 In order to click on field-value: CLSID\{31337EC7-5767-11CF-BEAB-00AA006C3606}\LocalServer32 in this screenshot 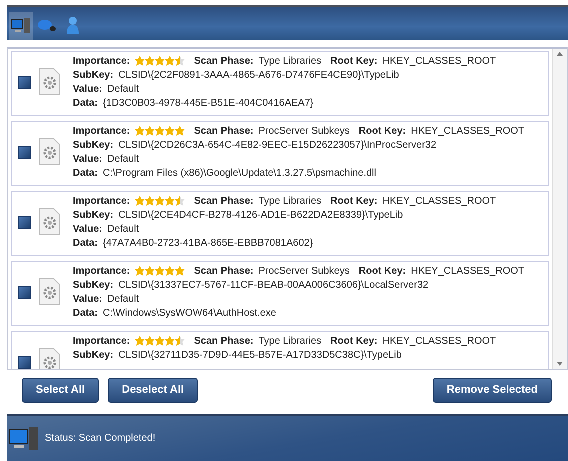, I will do `click(273, 285)`.